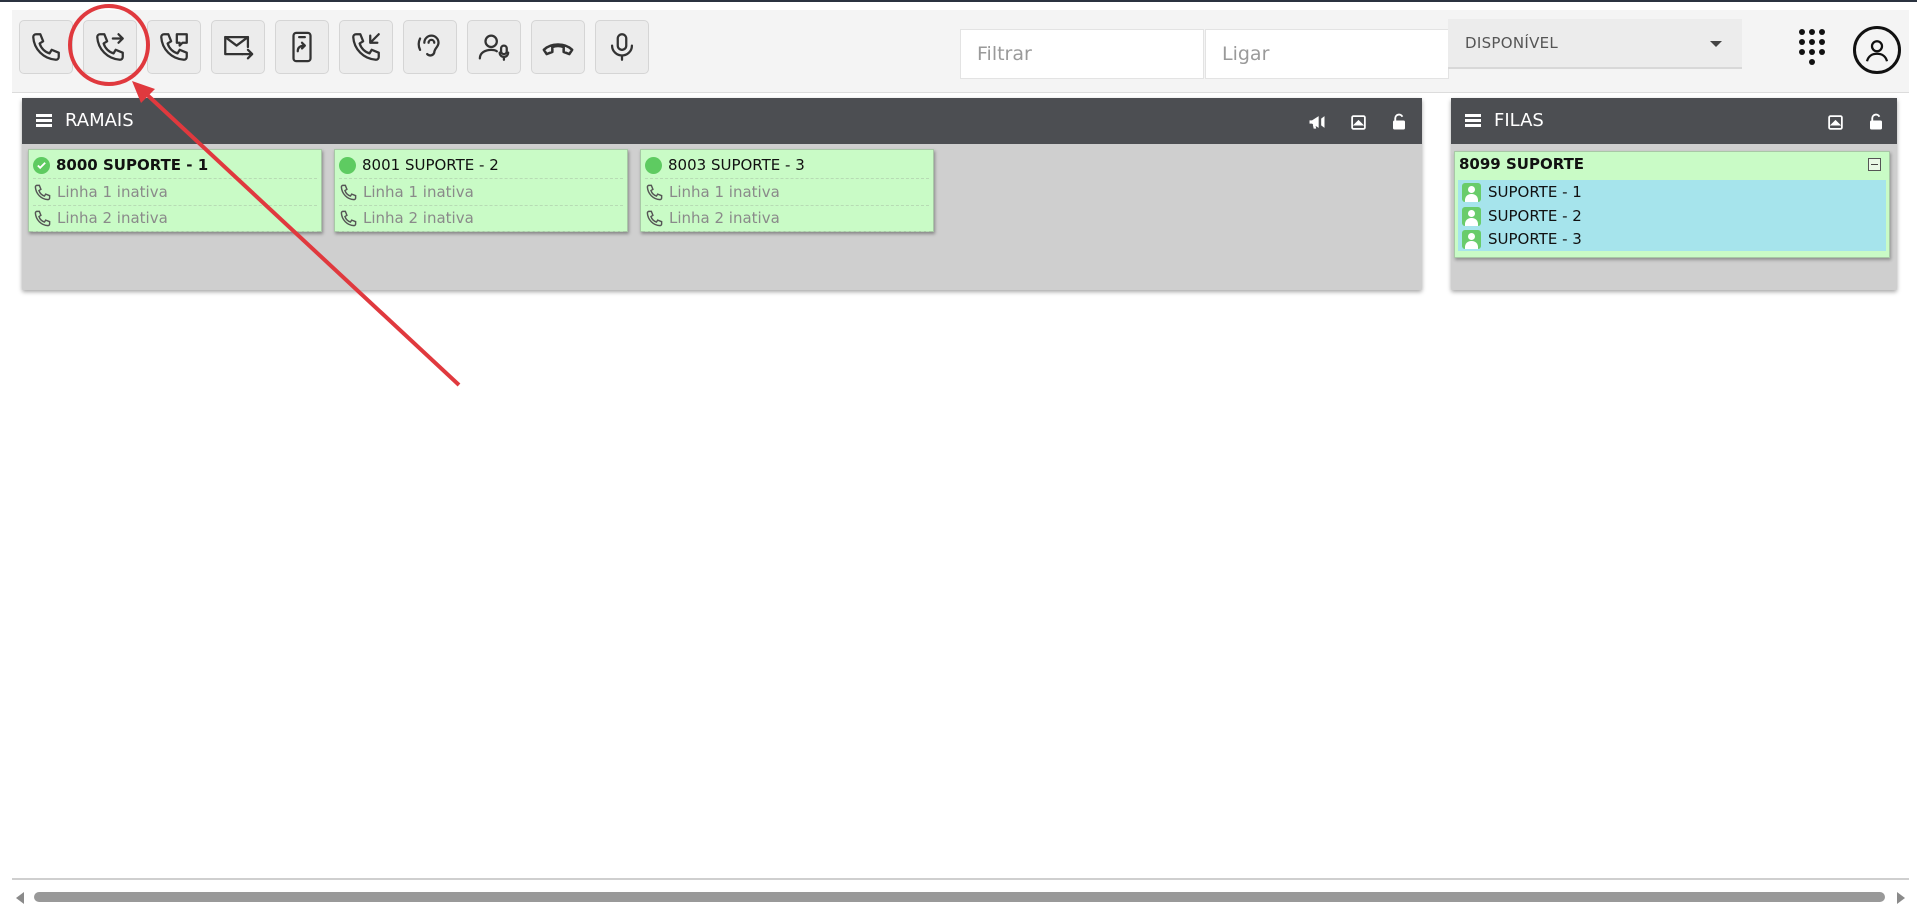  Describe the element at coordinates (958, 1) in the screenshot. I see `window-top-border` at that location.